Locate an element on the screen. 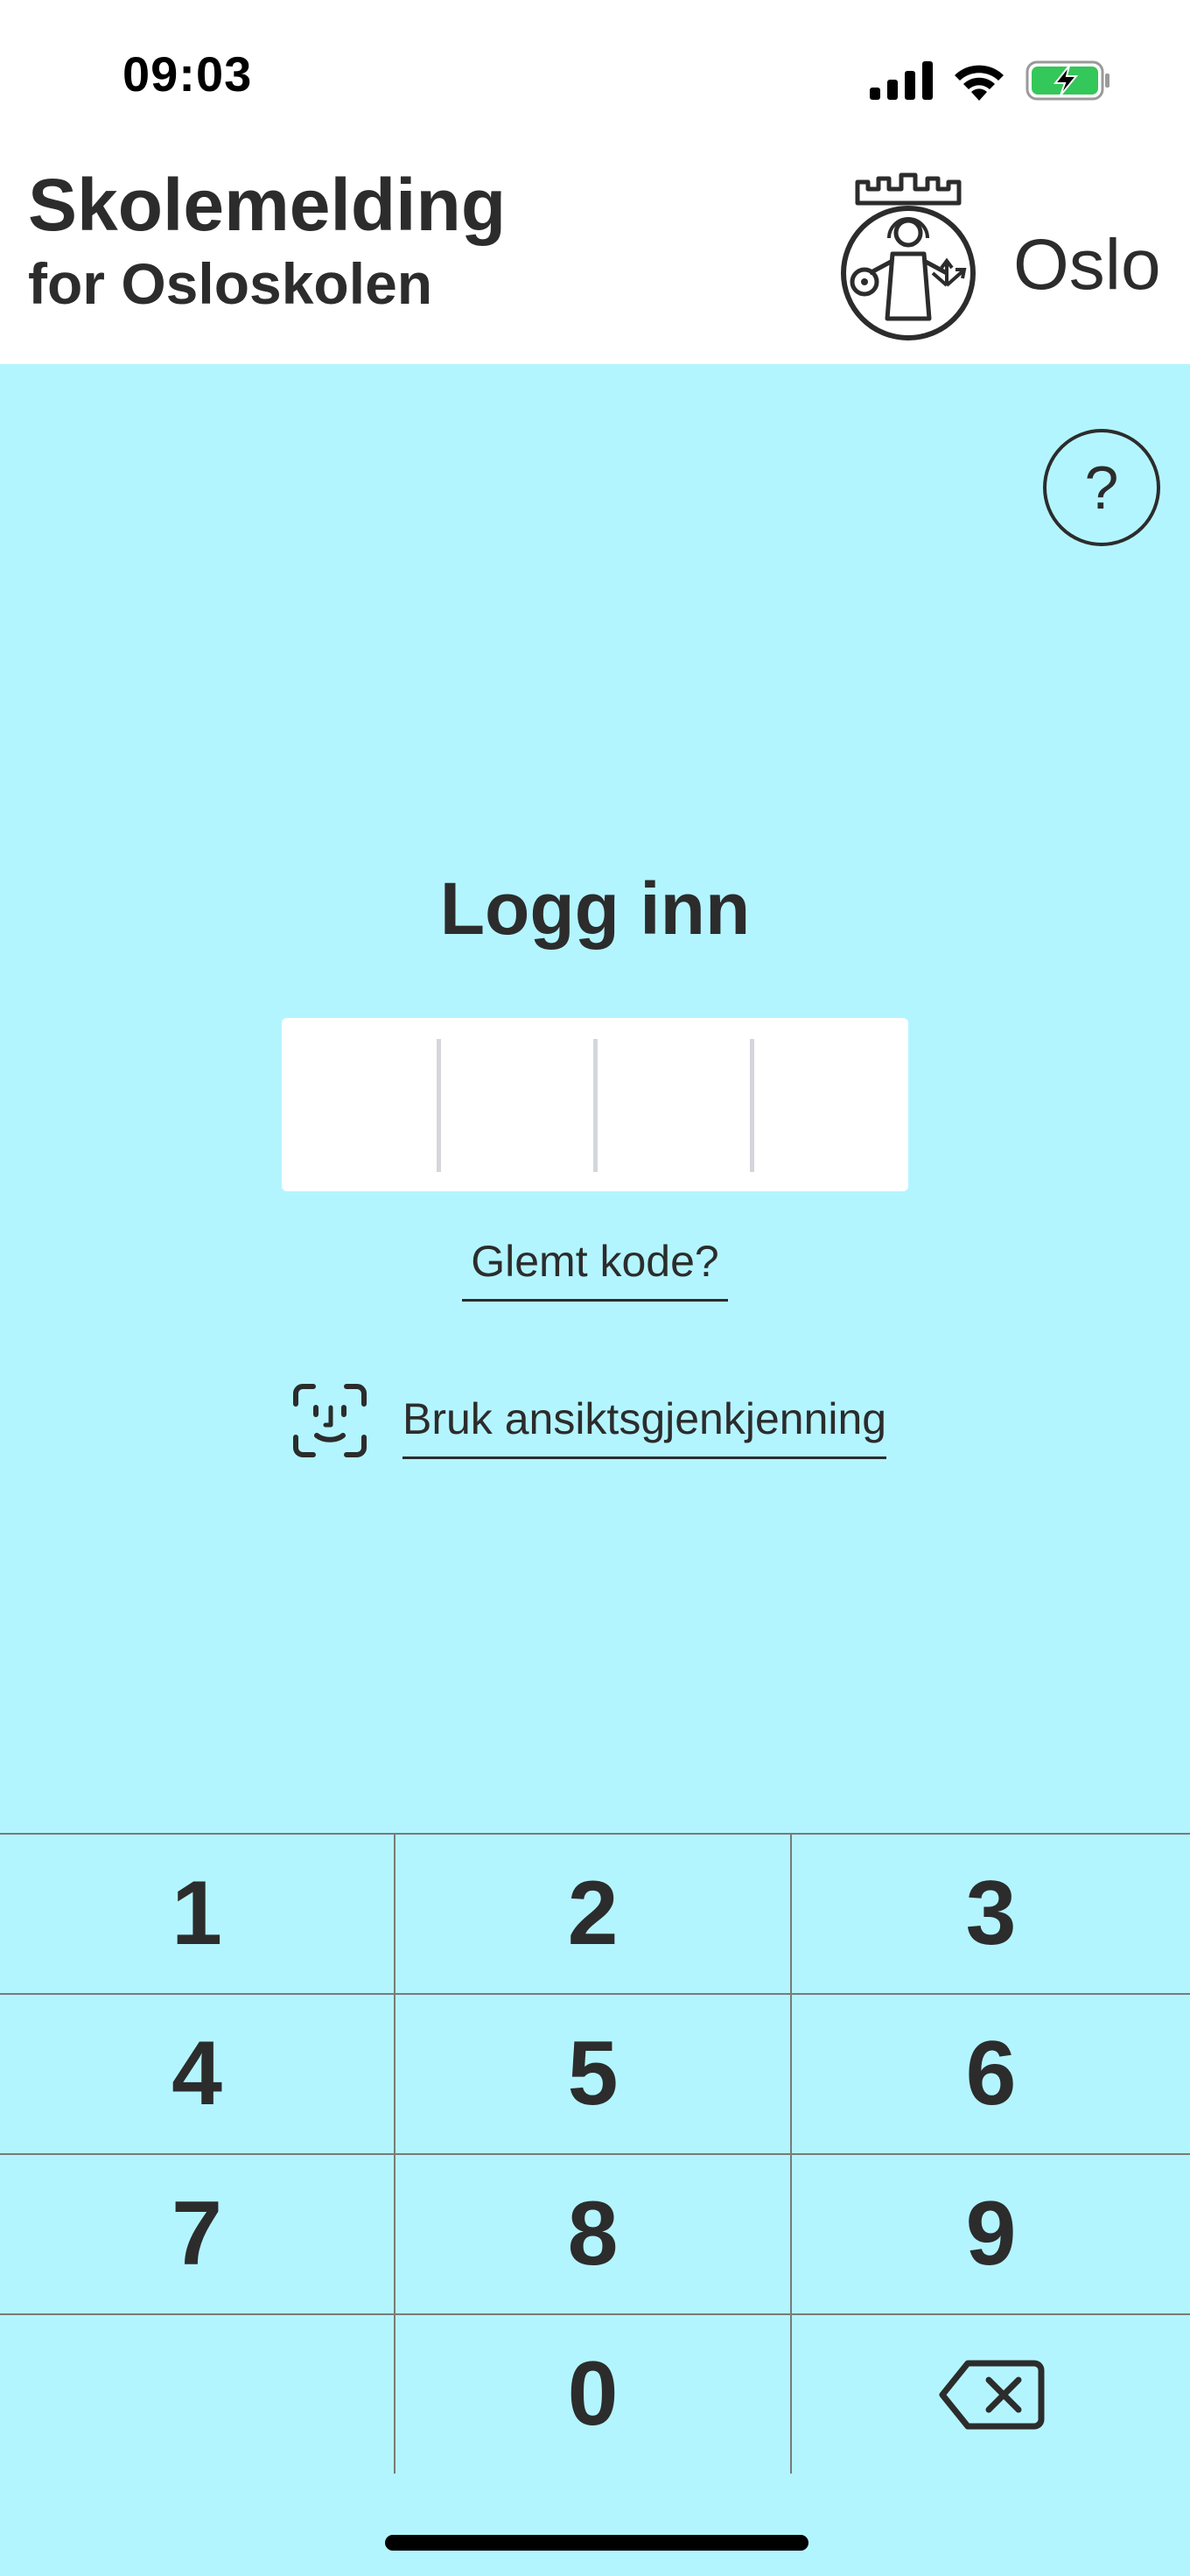  key-3: 3 is located at coordinates (991, 1915).